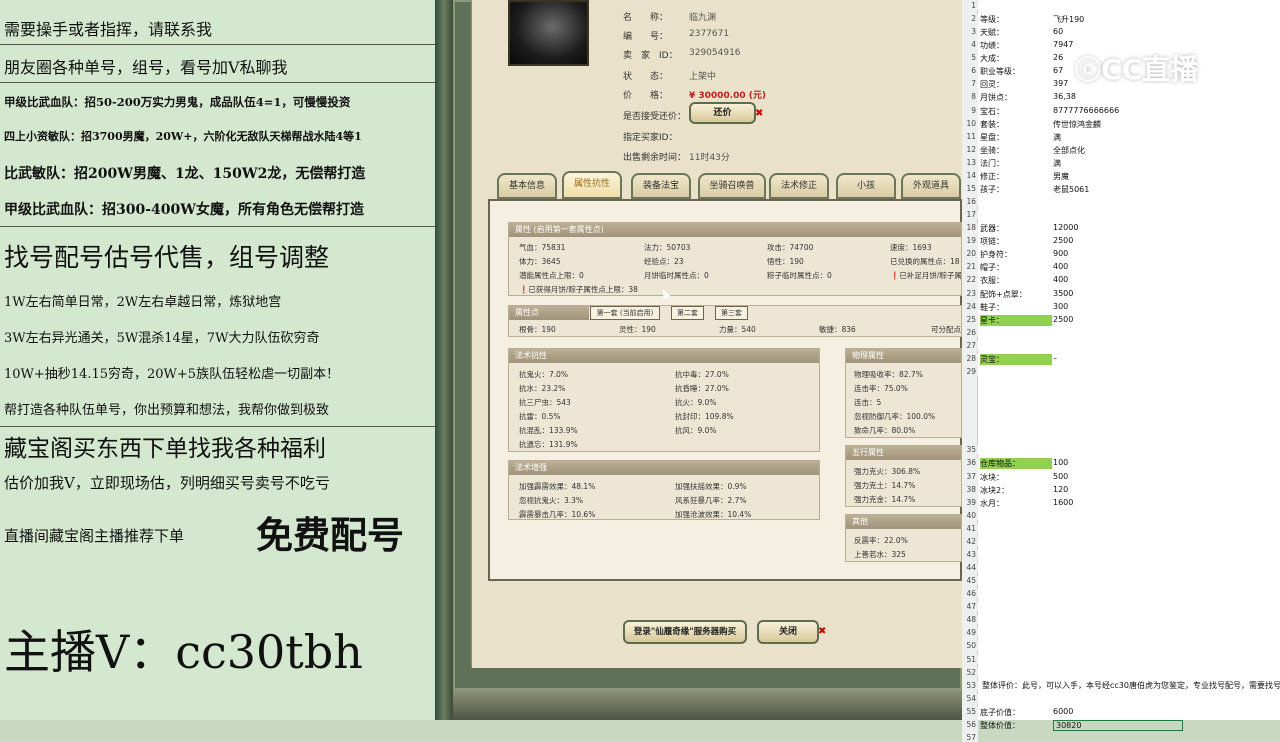 This screenshot has width=1280, height=742. Describe the element at coordinates (970, 737) in the screenshot. I see `row-number: 57` at that location.